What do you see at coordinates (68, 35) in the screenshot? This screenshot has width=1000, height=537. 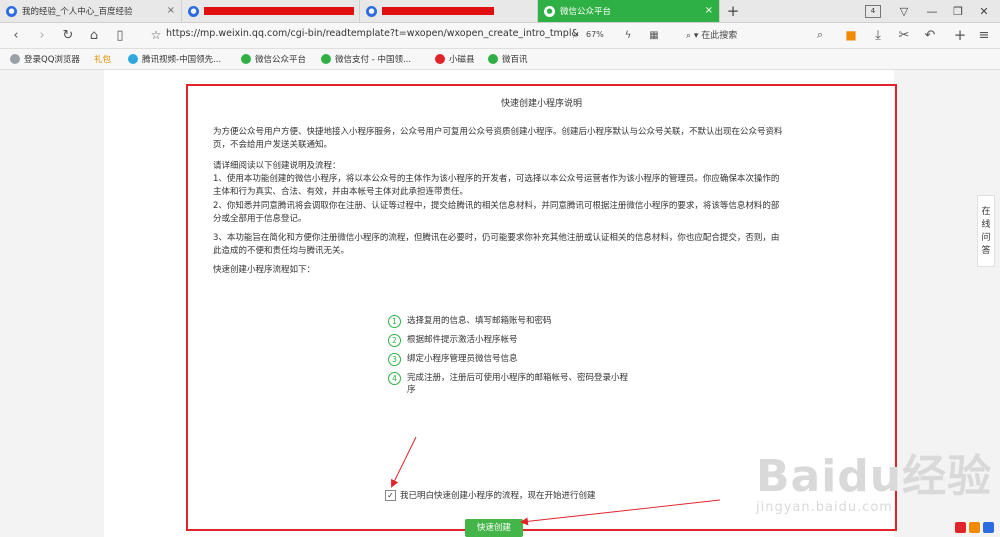 I see `refresh-icon: ↻` at bounding box center [68, 35].